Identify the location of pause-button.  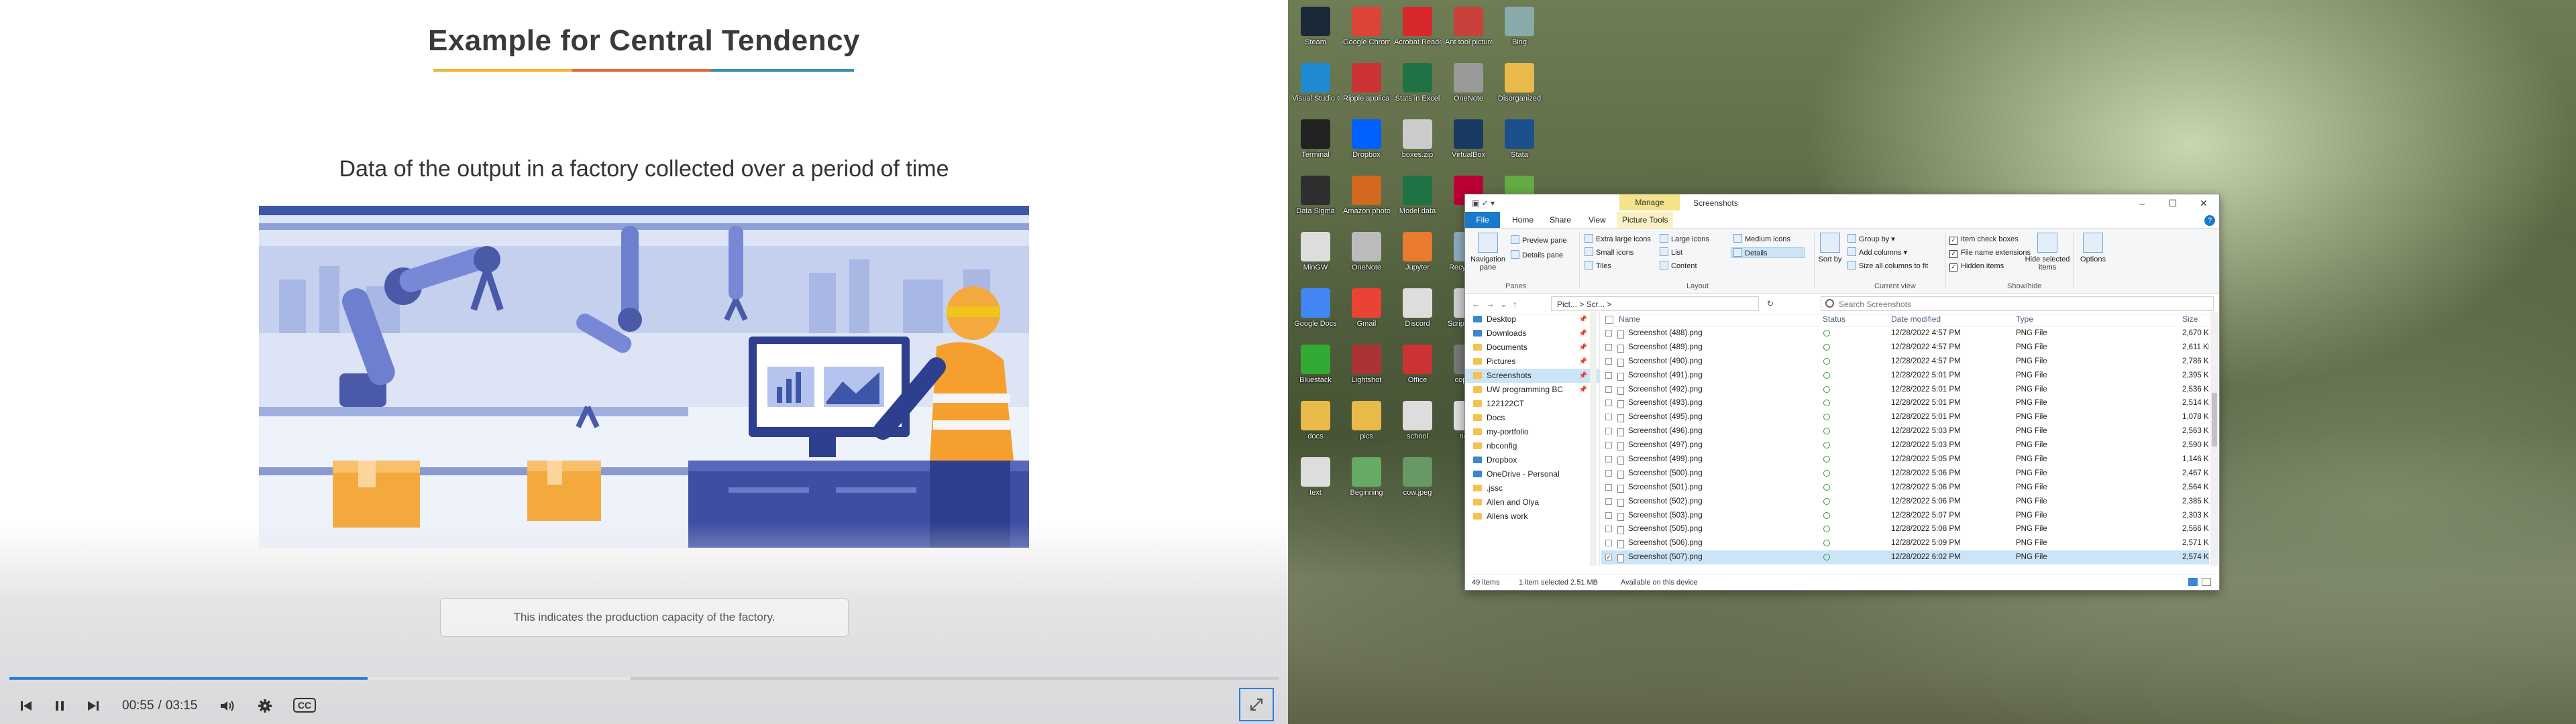
(59, 706).